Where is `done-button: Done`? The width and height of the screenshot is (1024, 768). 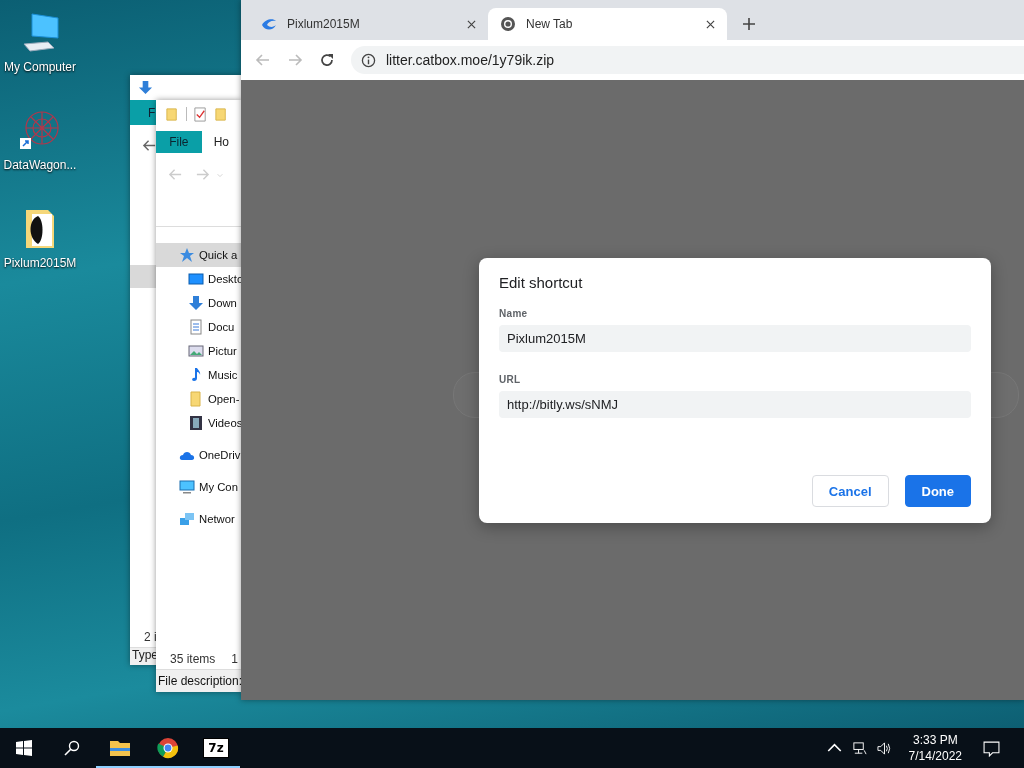
done-button: Done is located at coordinates (937, 491).